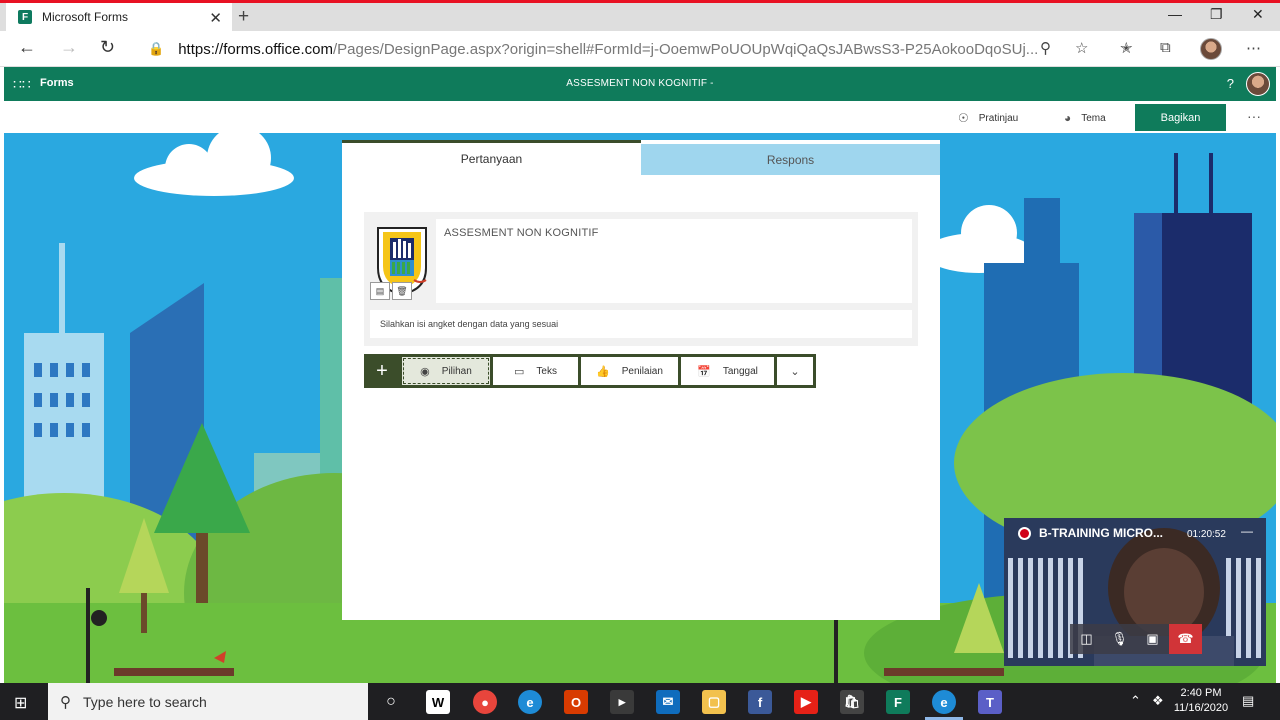  What do you see at coordinates (668, 702) in the screenshot?
I see `mail-icon: ✉` at bounding box center [668, 702].